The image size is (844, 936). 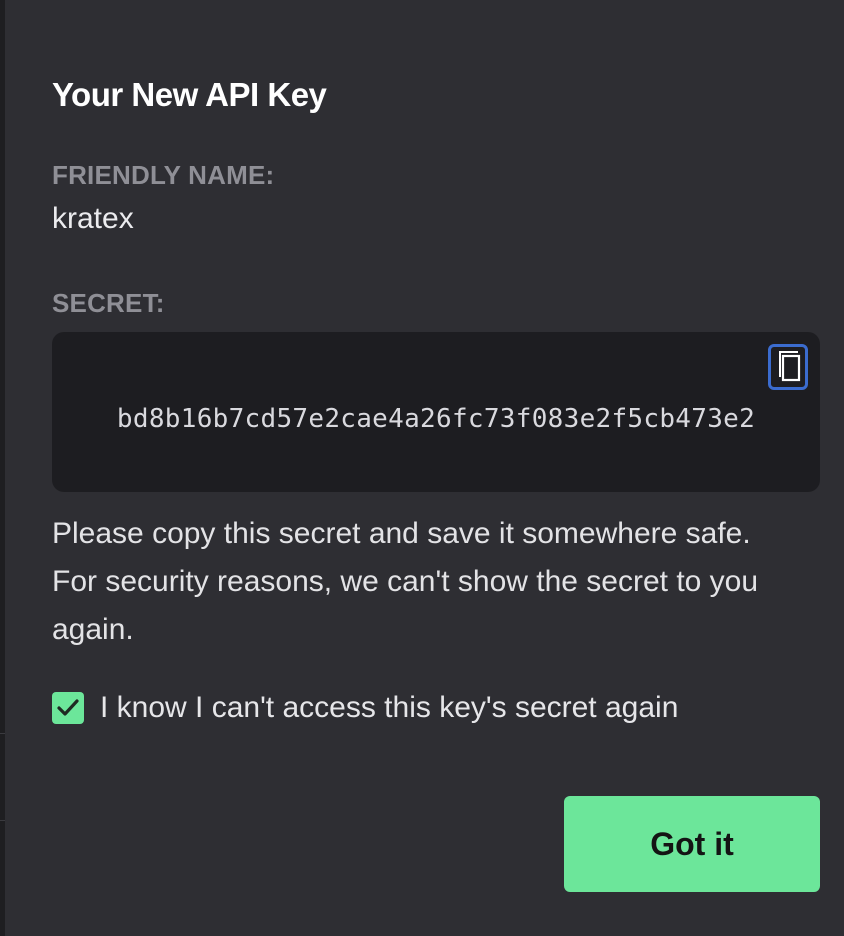 I want to click on copy-icon, so click(x=790, y=366).